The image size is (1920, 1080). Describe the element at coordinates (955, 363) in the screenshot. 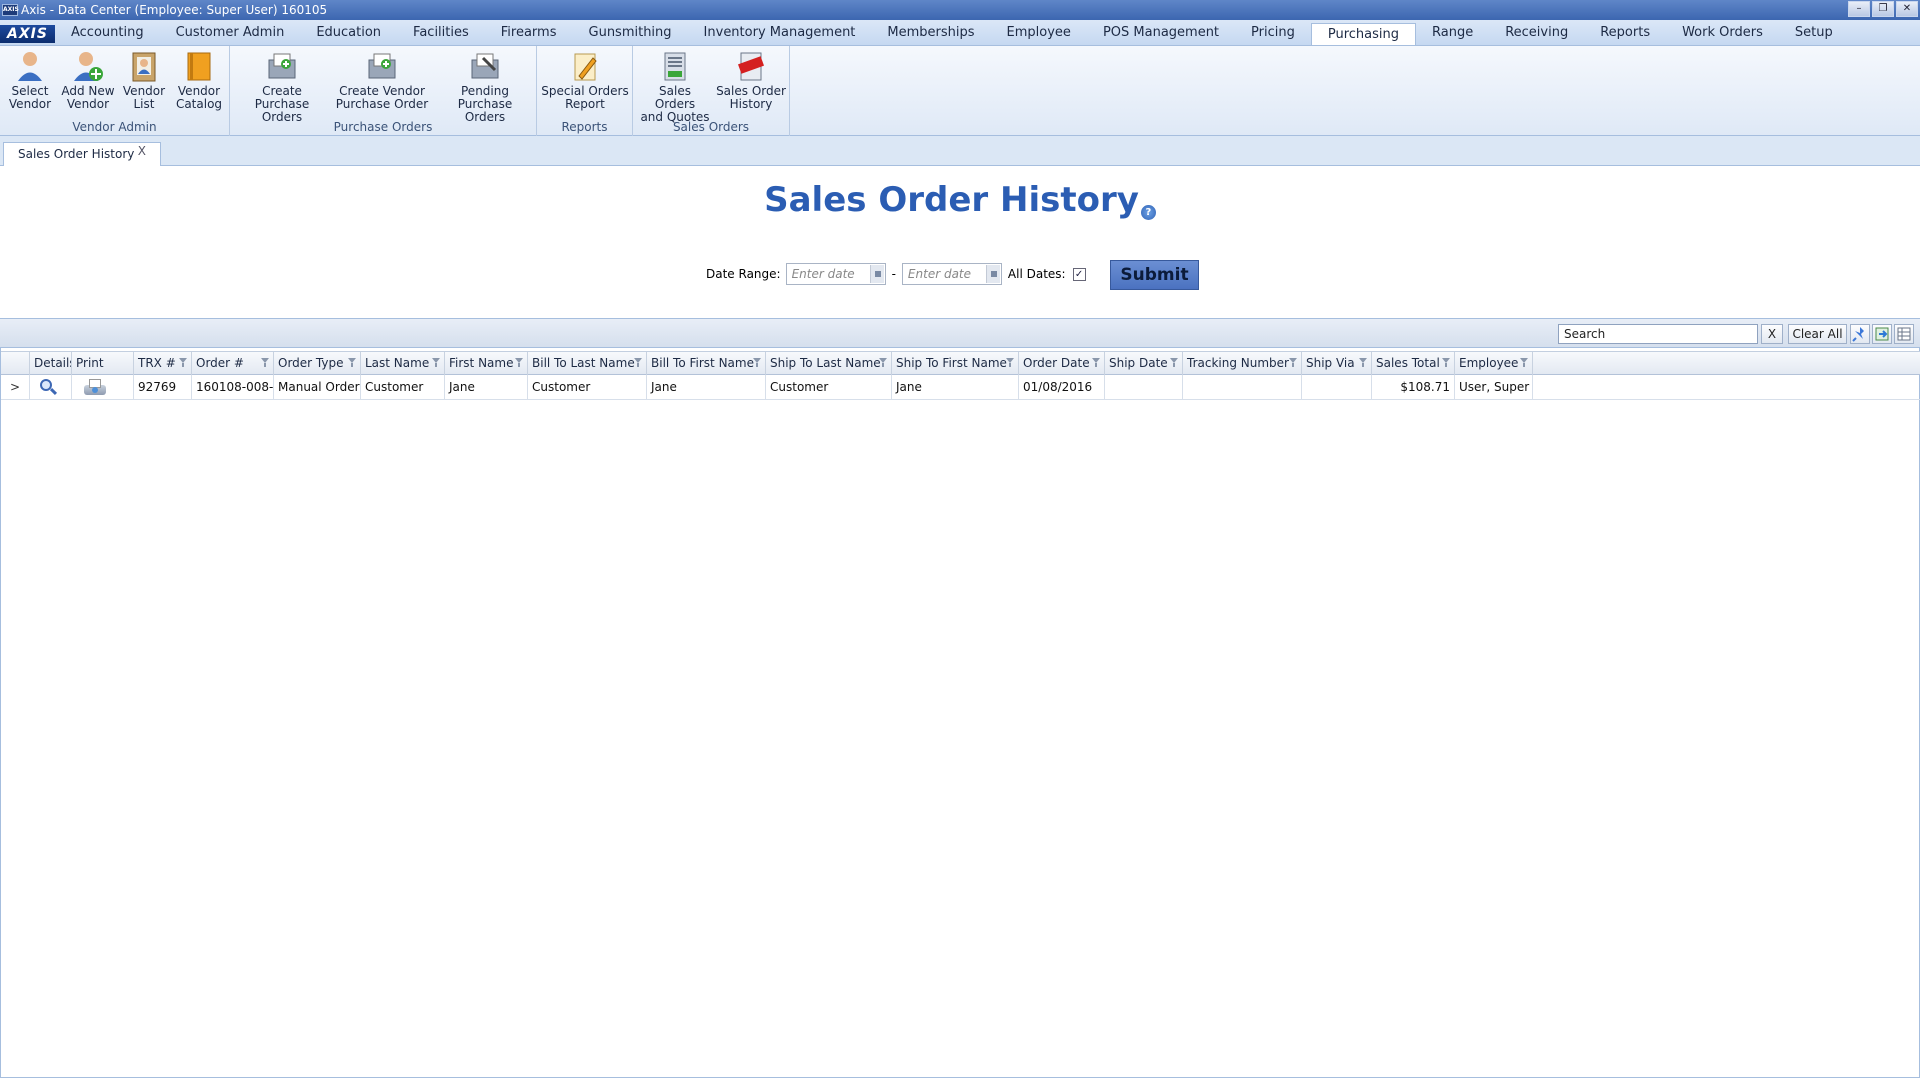

I see `header-ship-to-first-name: Ship To First Name` at that location.